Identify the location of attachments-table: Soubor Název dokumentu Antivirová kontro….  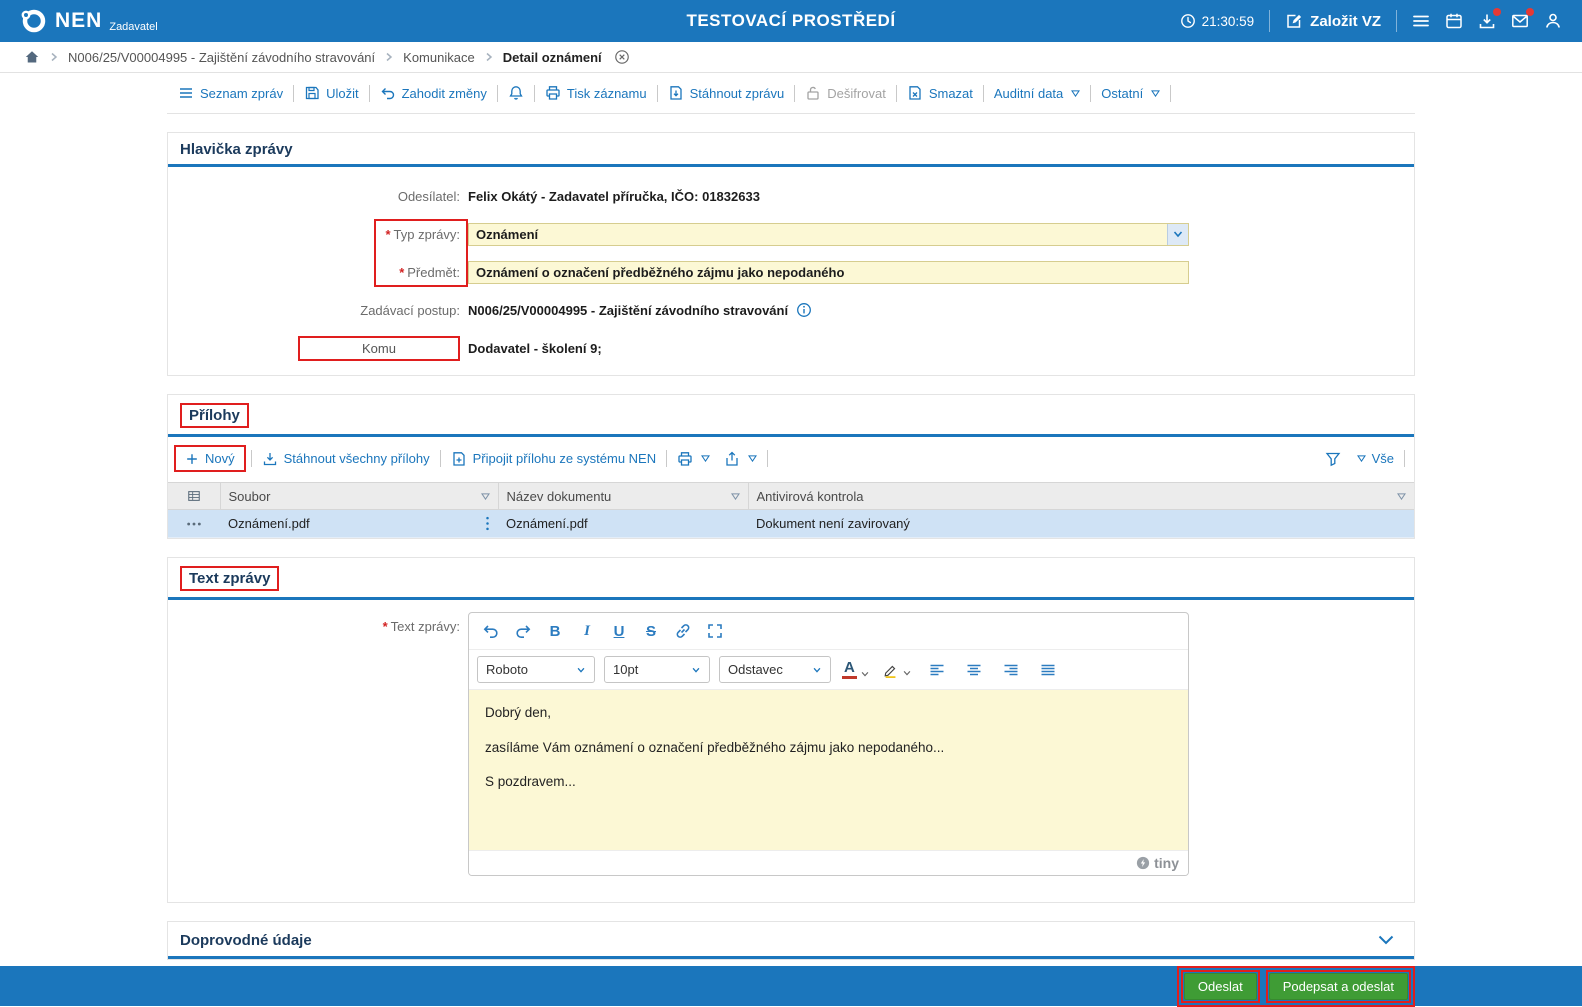
(791, 510).